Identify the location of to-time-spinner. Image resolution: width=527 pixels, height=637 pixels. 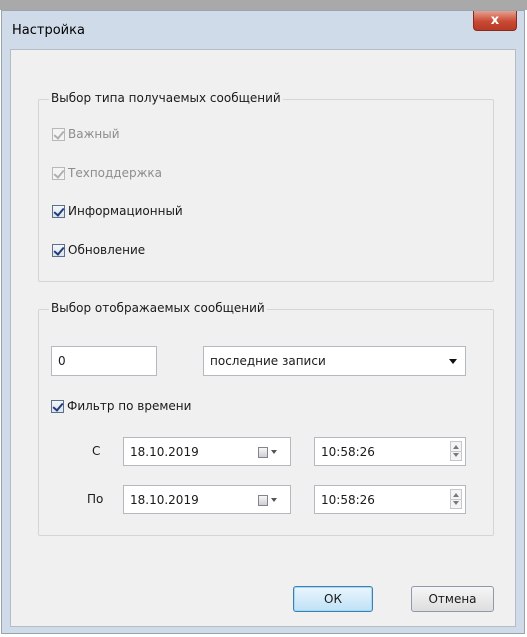
(456, 499).